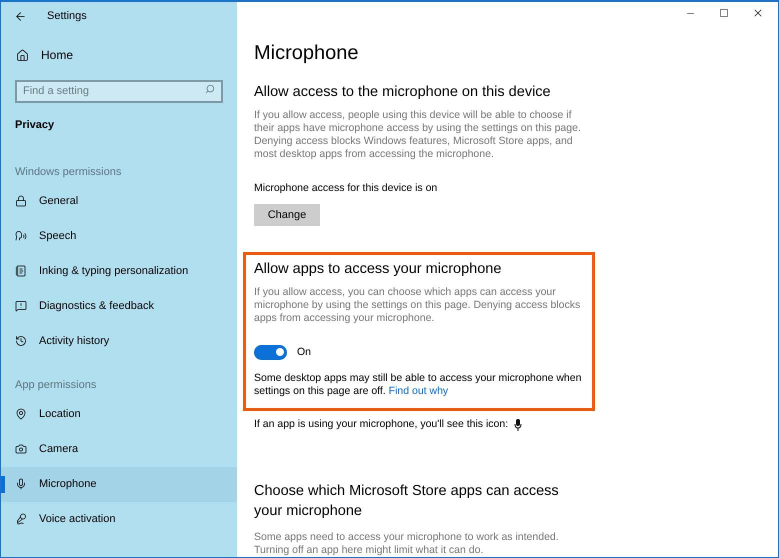  What do you see at coordinates (119, 306) in the screenshot?
I see `nav-item: Diagnostics & feedback` at bounding box center [119, 306].